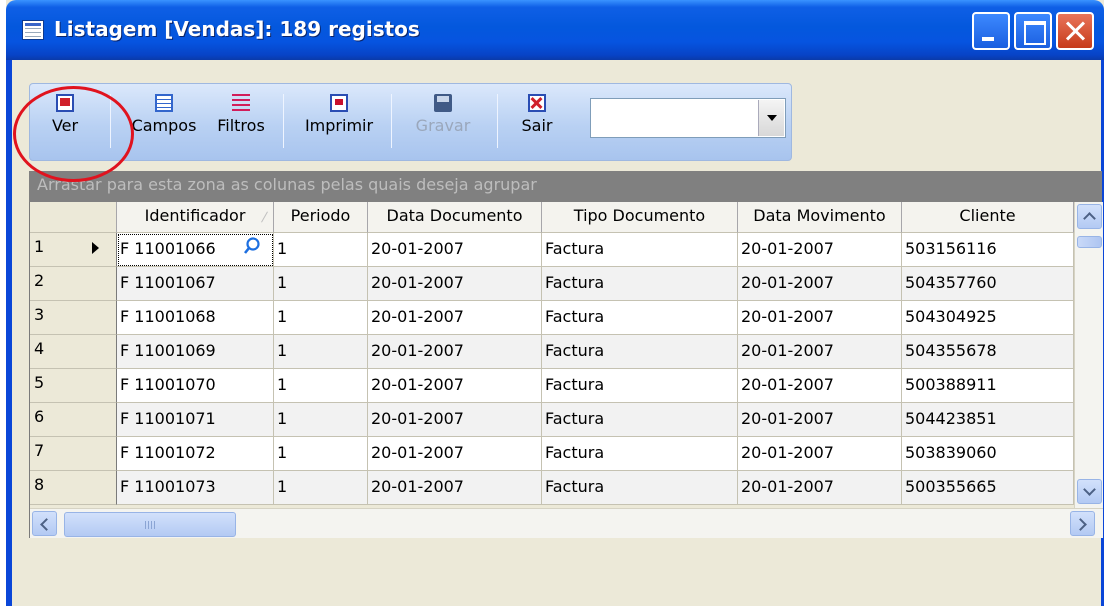  What do you see at coordinates (195, 352) in the screenshot?
I see `cell-identificador: F 11001069` at bounding box center [195, 352].